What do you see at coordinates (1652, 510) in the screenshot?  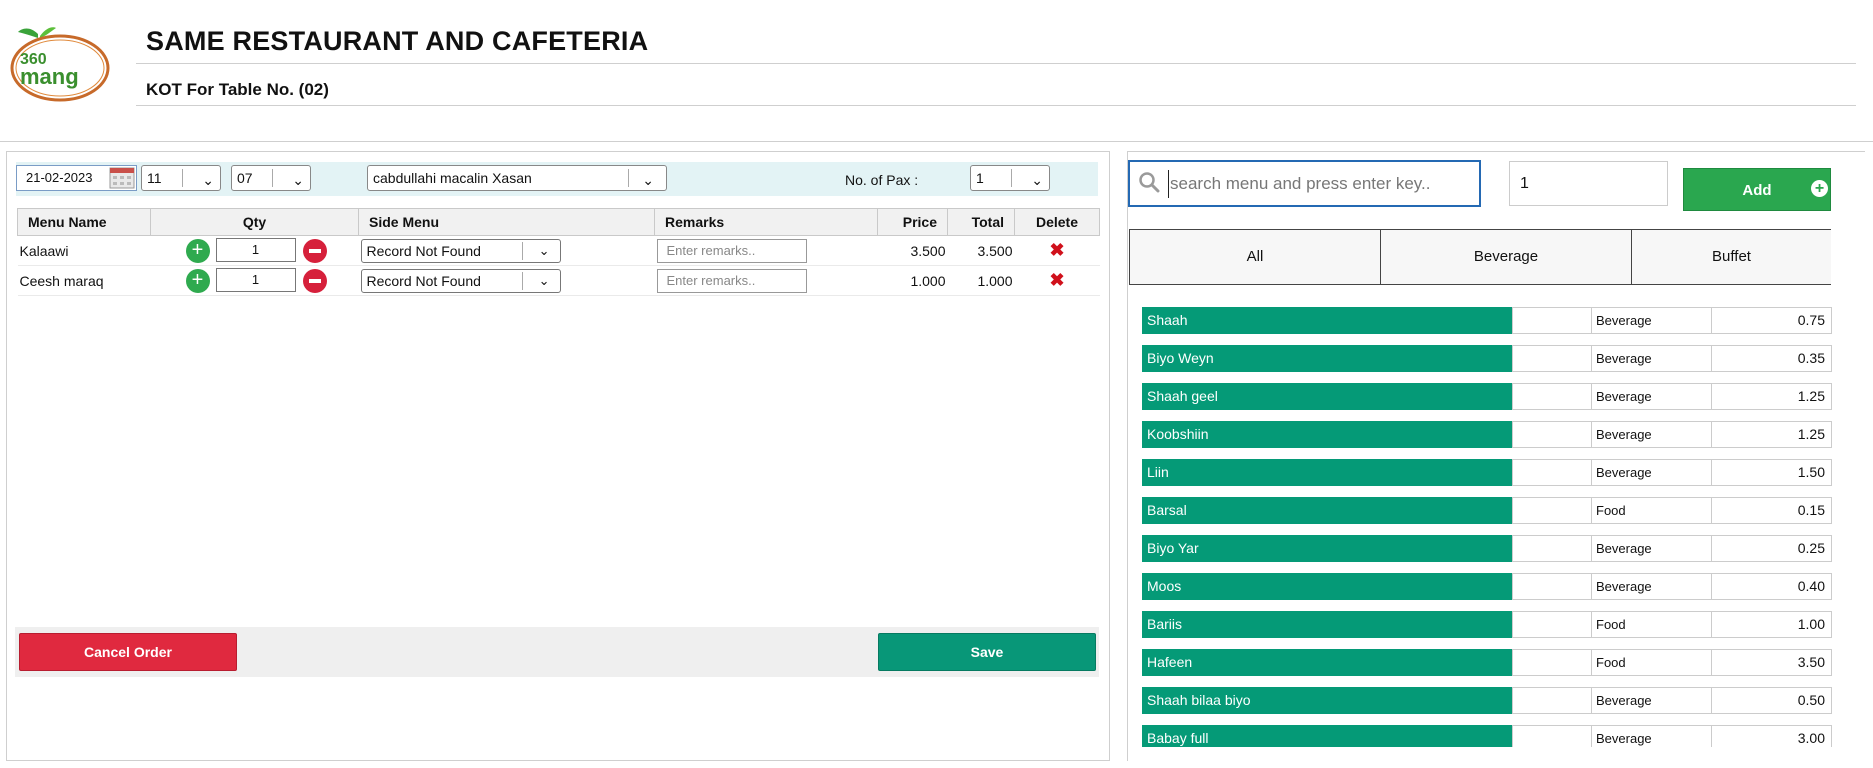 I see `menu-item-category: Food` at bounding box center [1652, 510].